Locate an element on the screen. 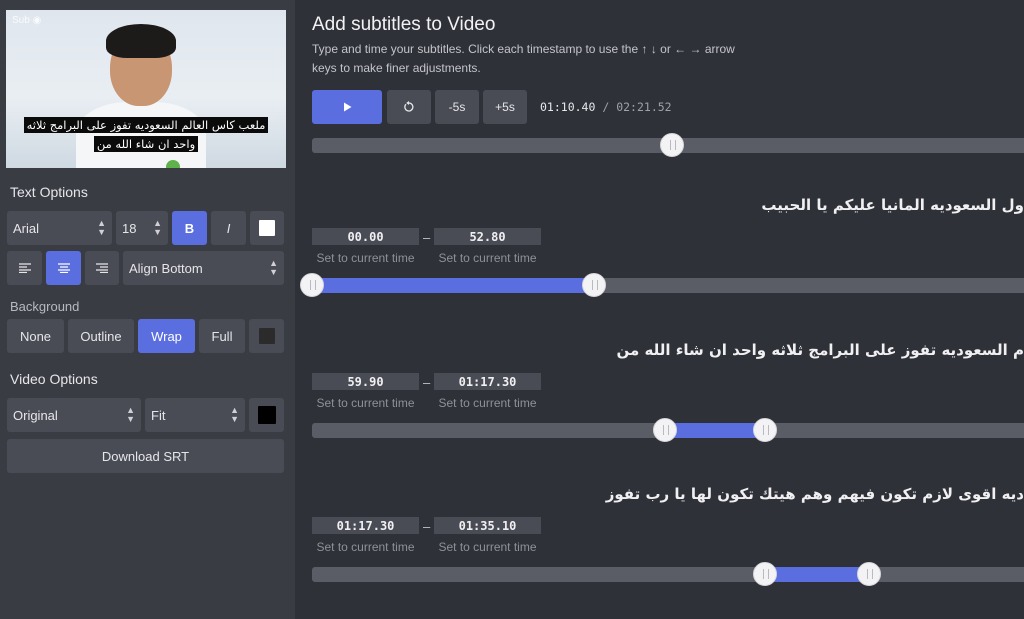  subtitle-3-start-time: 01:17.30 is located at coordinates (365, 525).